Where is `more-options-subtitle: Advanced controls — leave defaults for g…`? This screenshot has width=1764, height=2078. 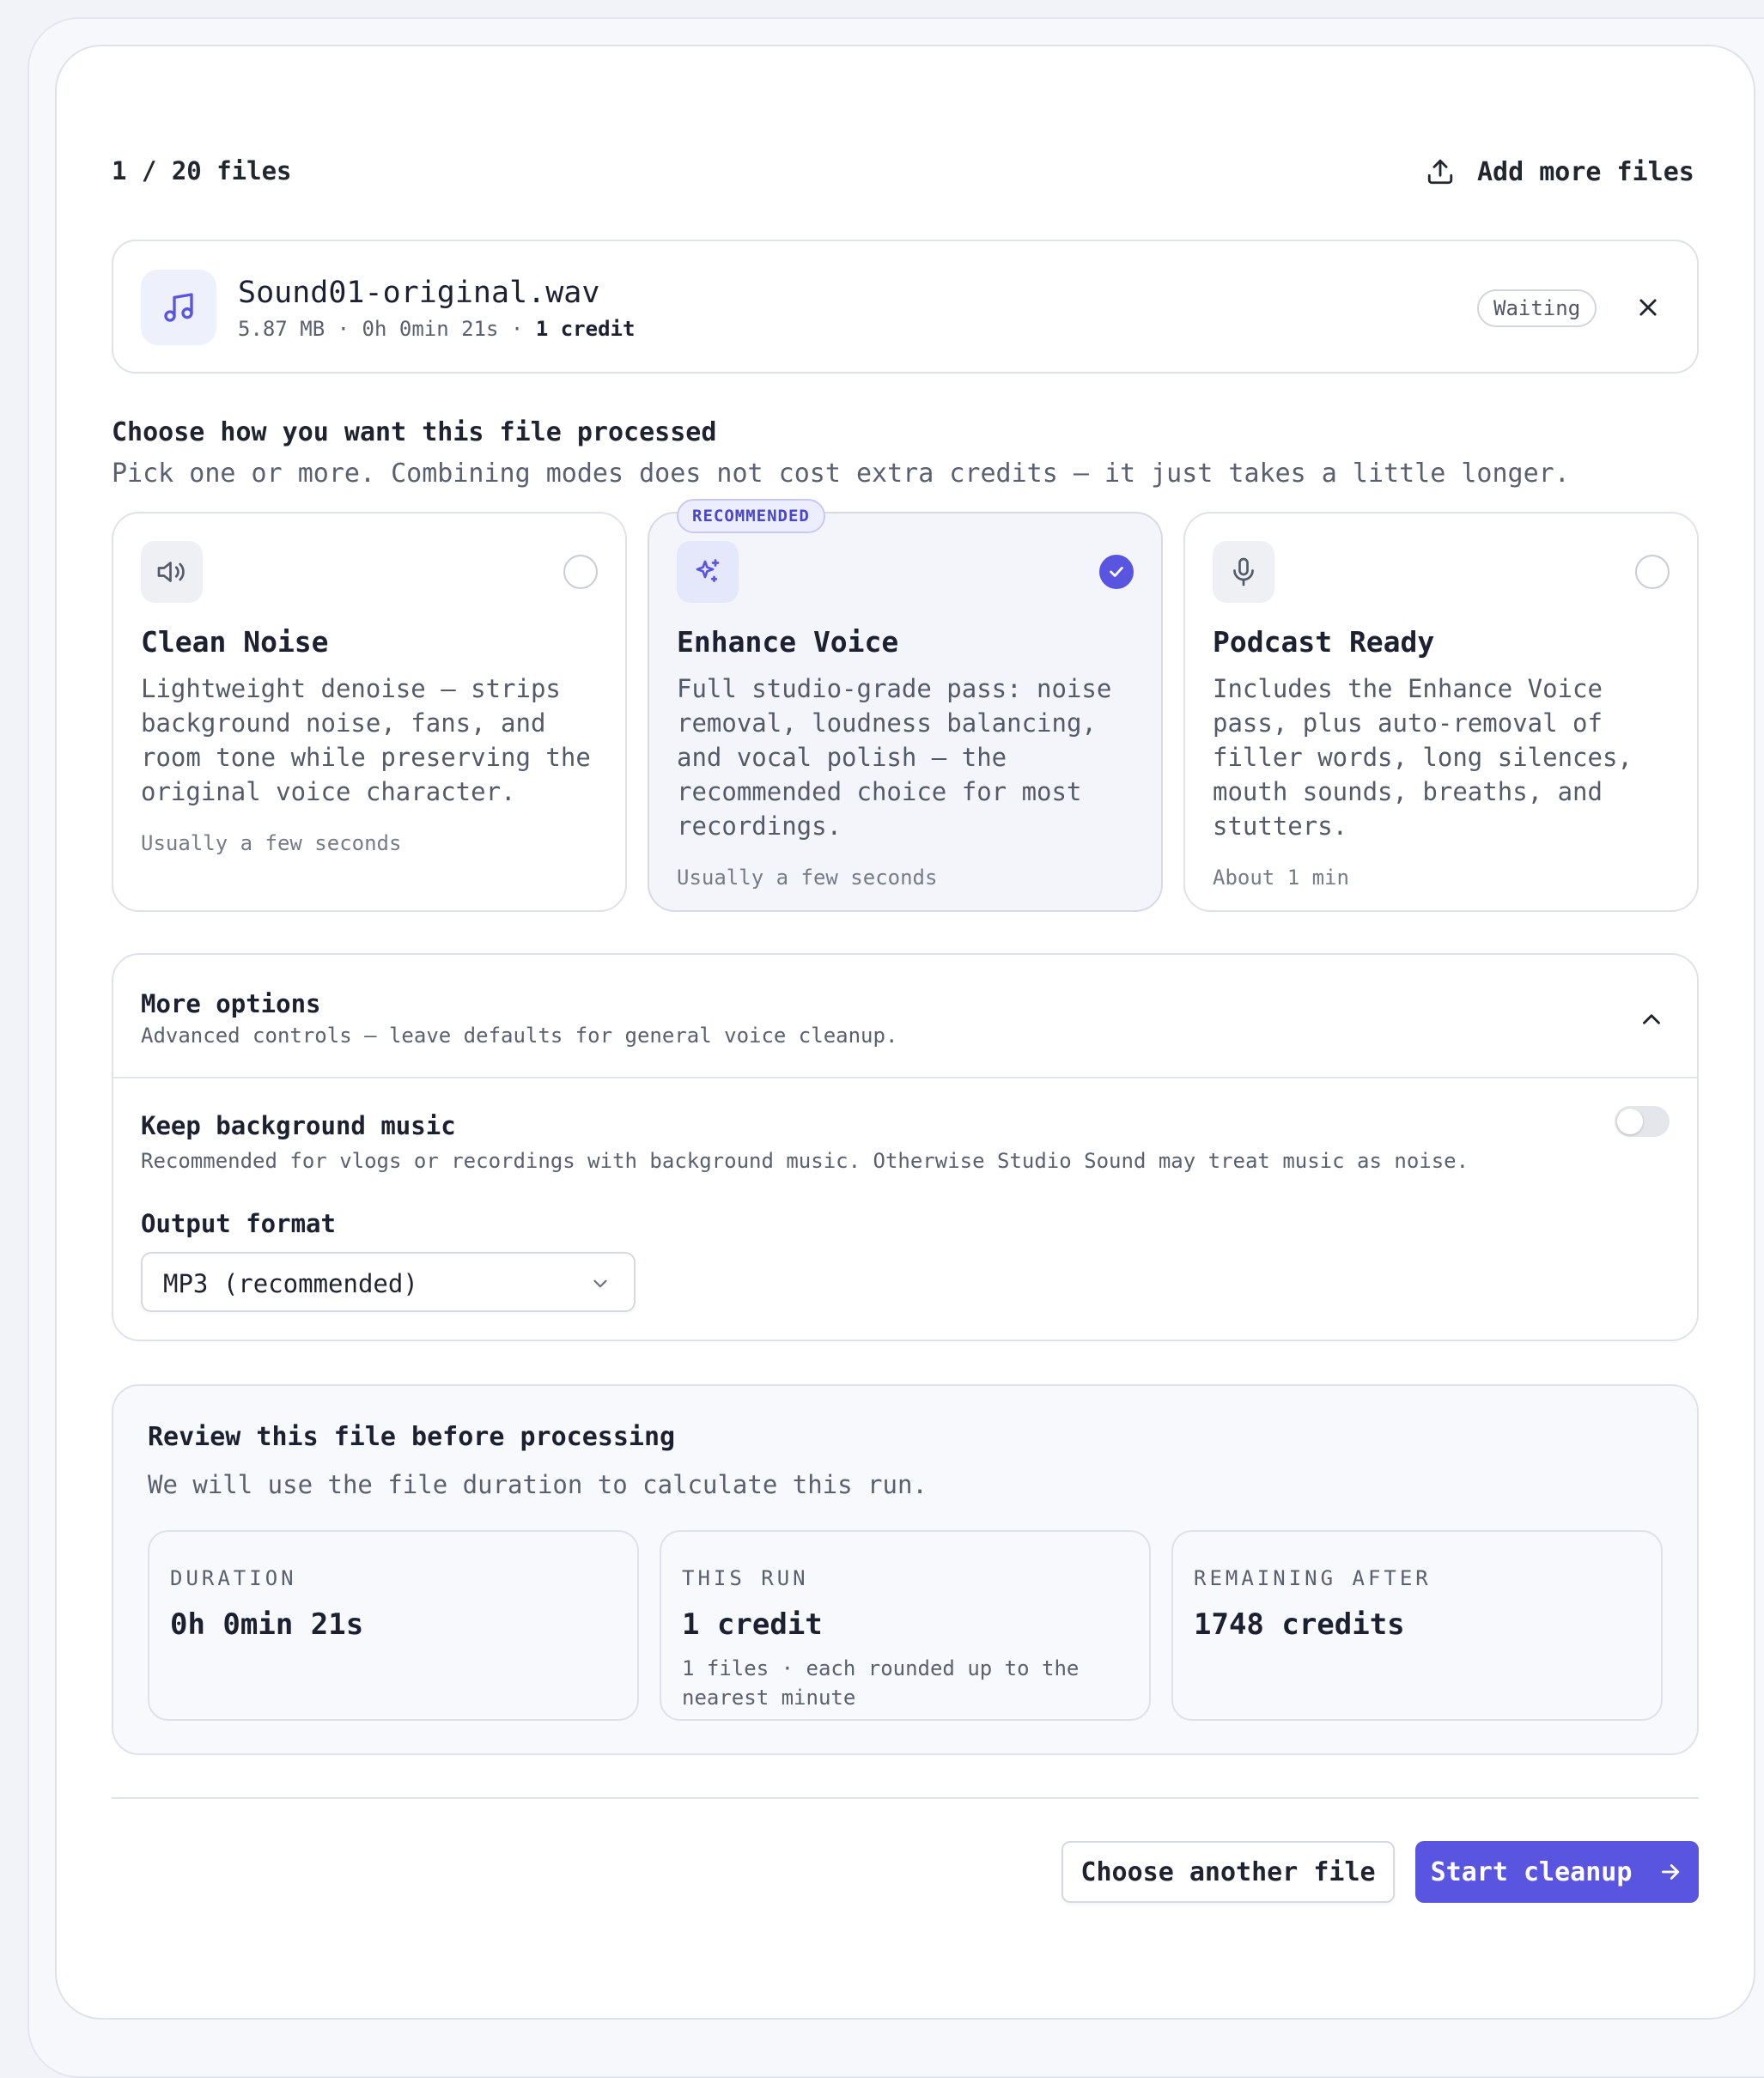
more-options-subtitle: Advanced controls — leave defaults for g… is located at coordinates (519, 1036).